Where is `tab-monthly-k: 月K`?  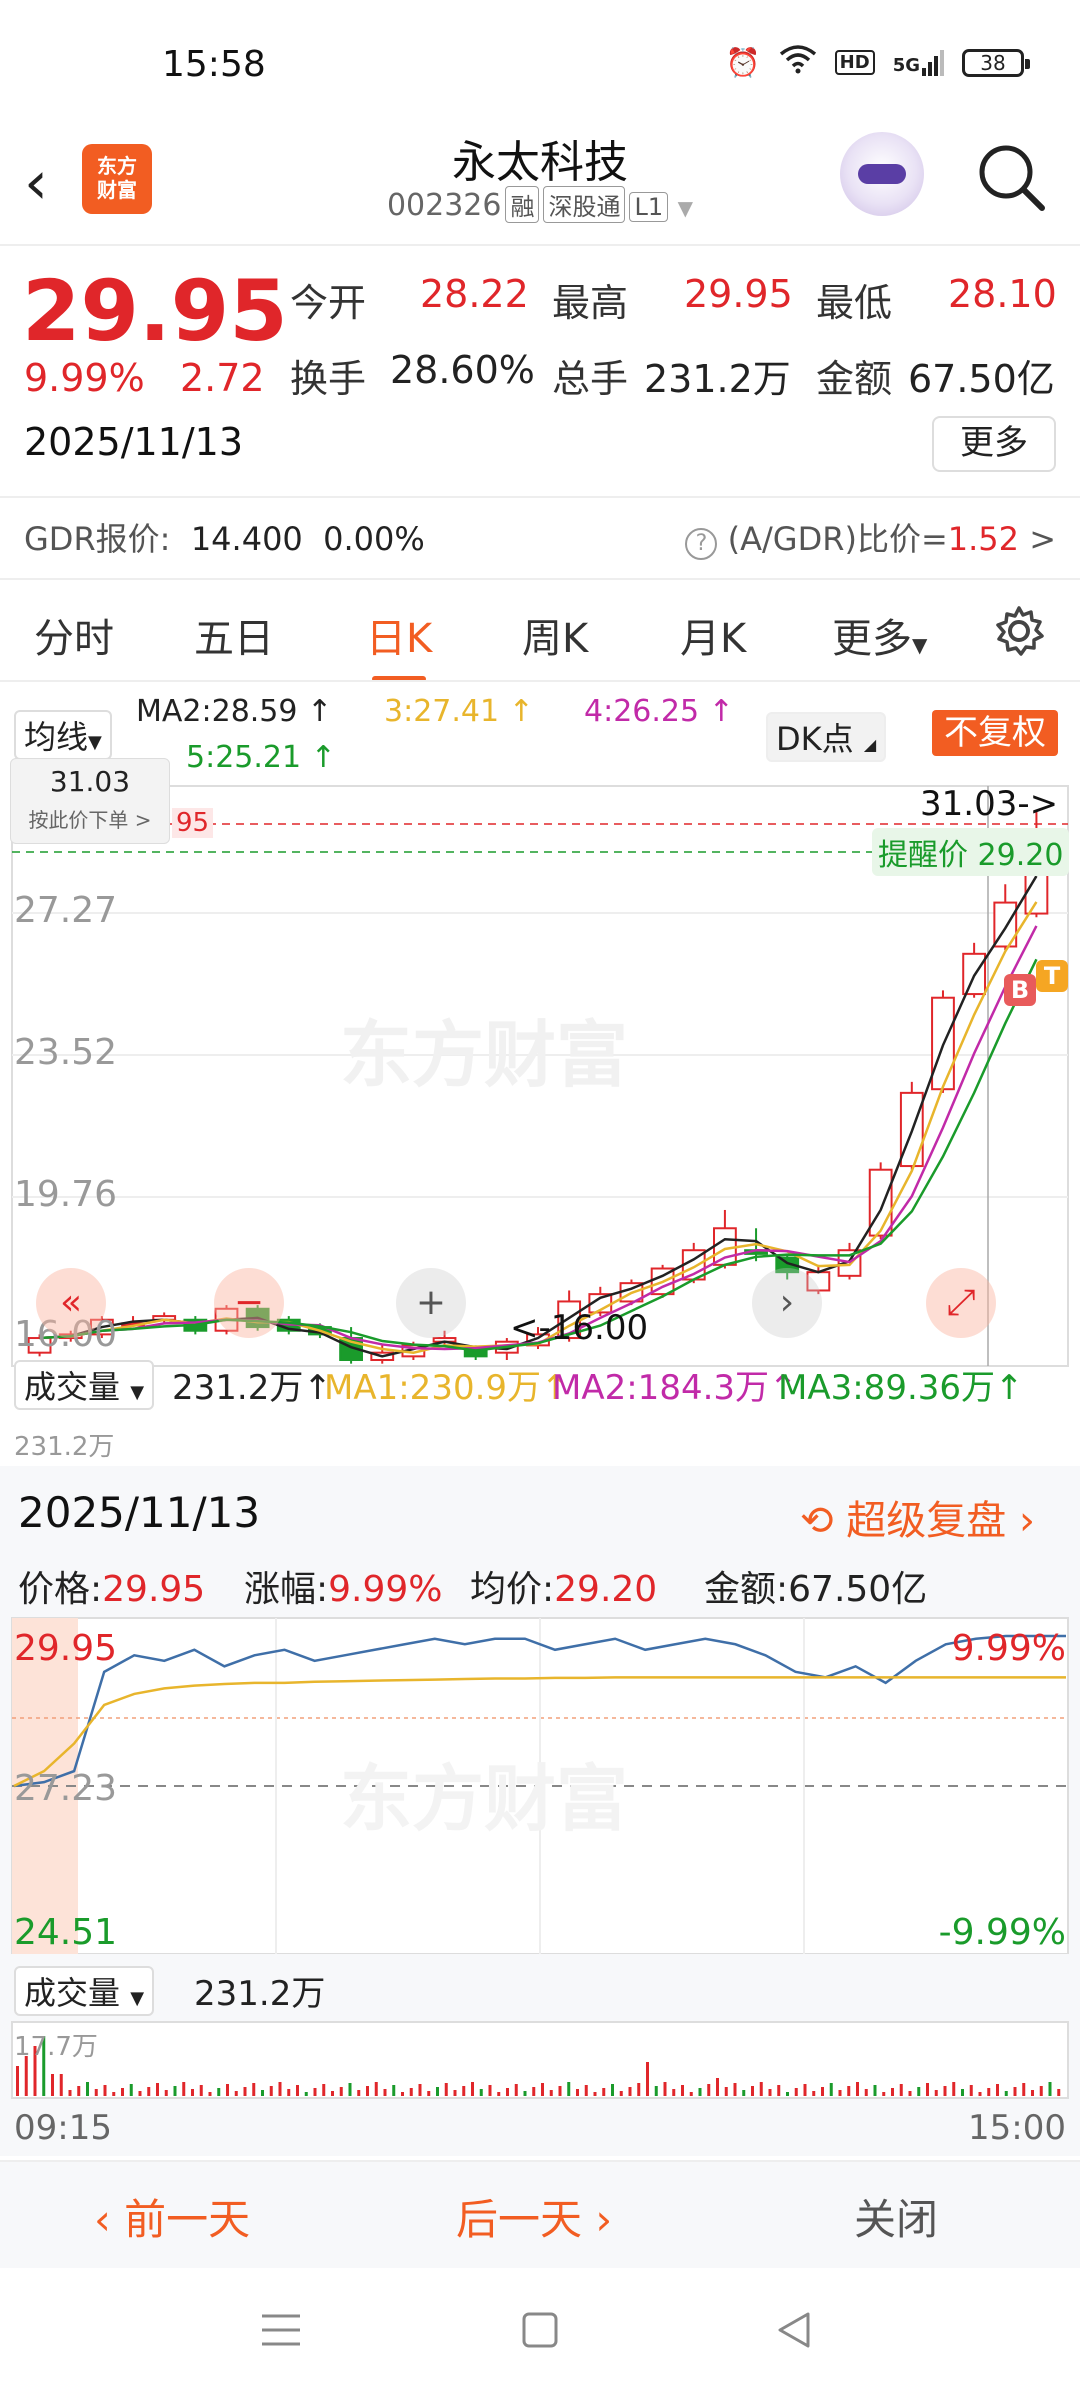
tab-monthly-k: 月K is located at coordinates (713, 635).